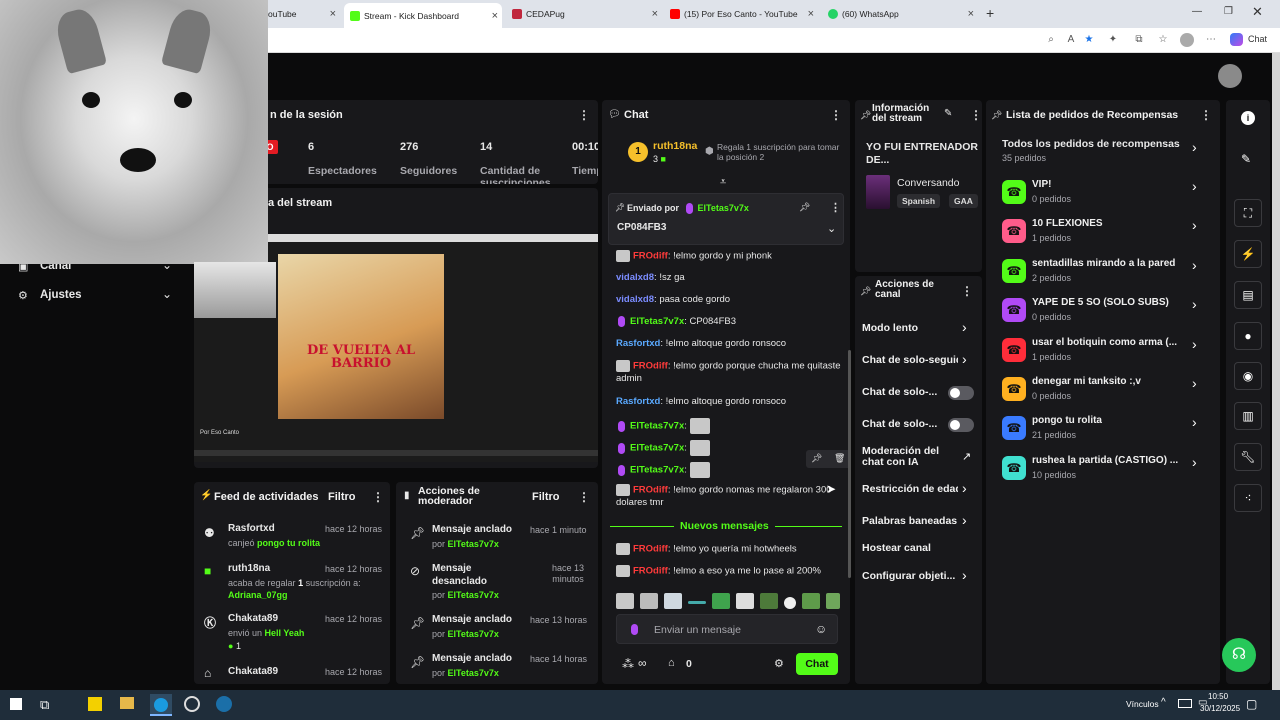 The width and height of the screenshot is (1280, 720). What do you see at coordinates (961, 425) in the screenshot?
I see `emote-only-toggle` at bounding box center [961, 425].